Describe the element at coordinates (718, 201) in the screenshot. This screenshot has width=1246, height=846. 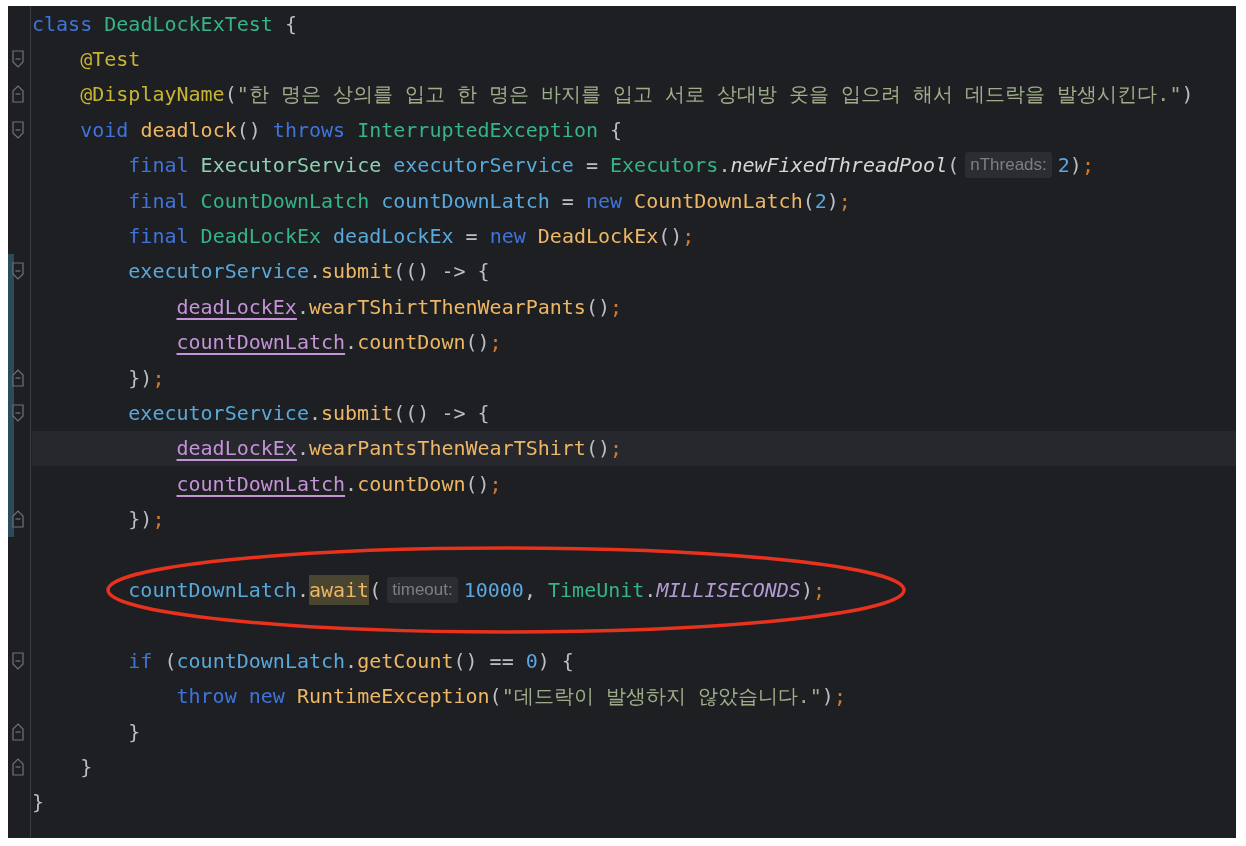
I see `method-name: CountDownLatch` at that location.